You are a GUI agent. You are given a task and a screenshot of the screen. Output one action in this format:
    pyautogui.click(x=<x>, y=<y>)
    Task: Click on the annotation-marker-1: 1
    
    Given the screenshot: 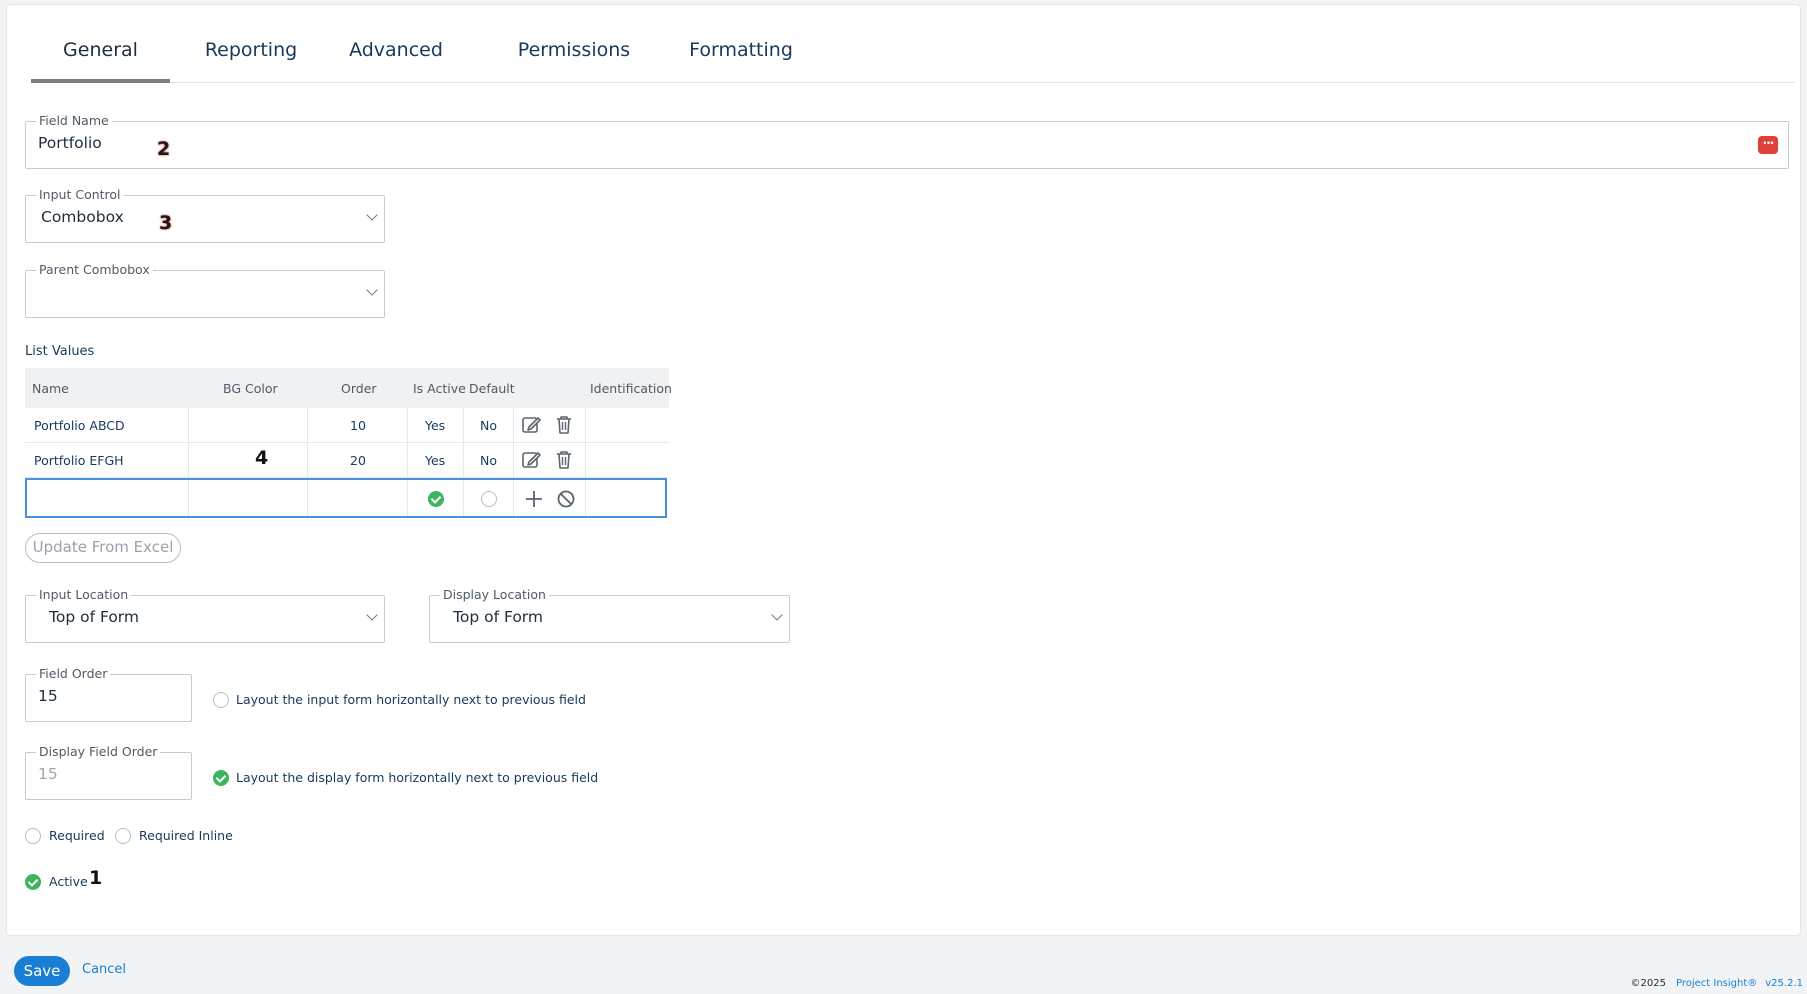 What is the action you would take?
    pyautogui.click(x=96, y=878)
    